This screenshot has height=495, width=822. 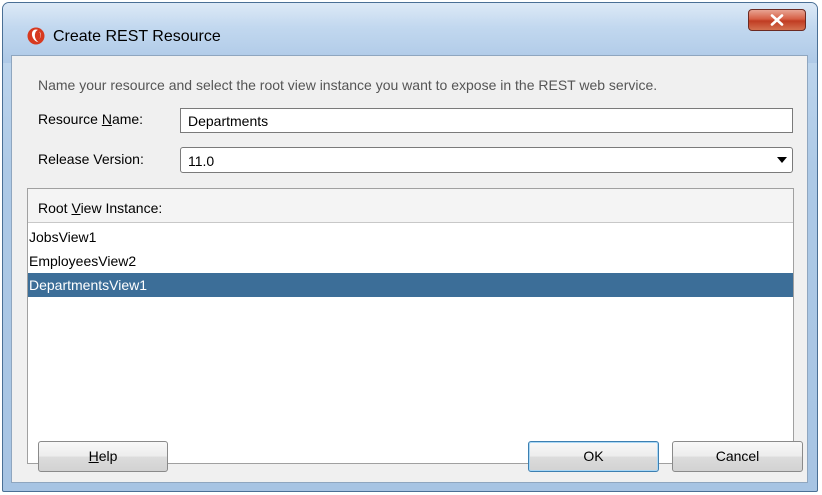 I want to click on release-version-label: Release Version:, so click(x=91, y=159).